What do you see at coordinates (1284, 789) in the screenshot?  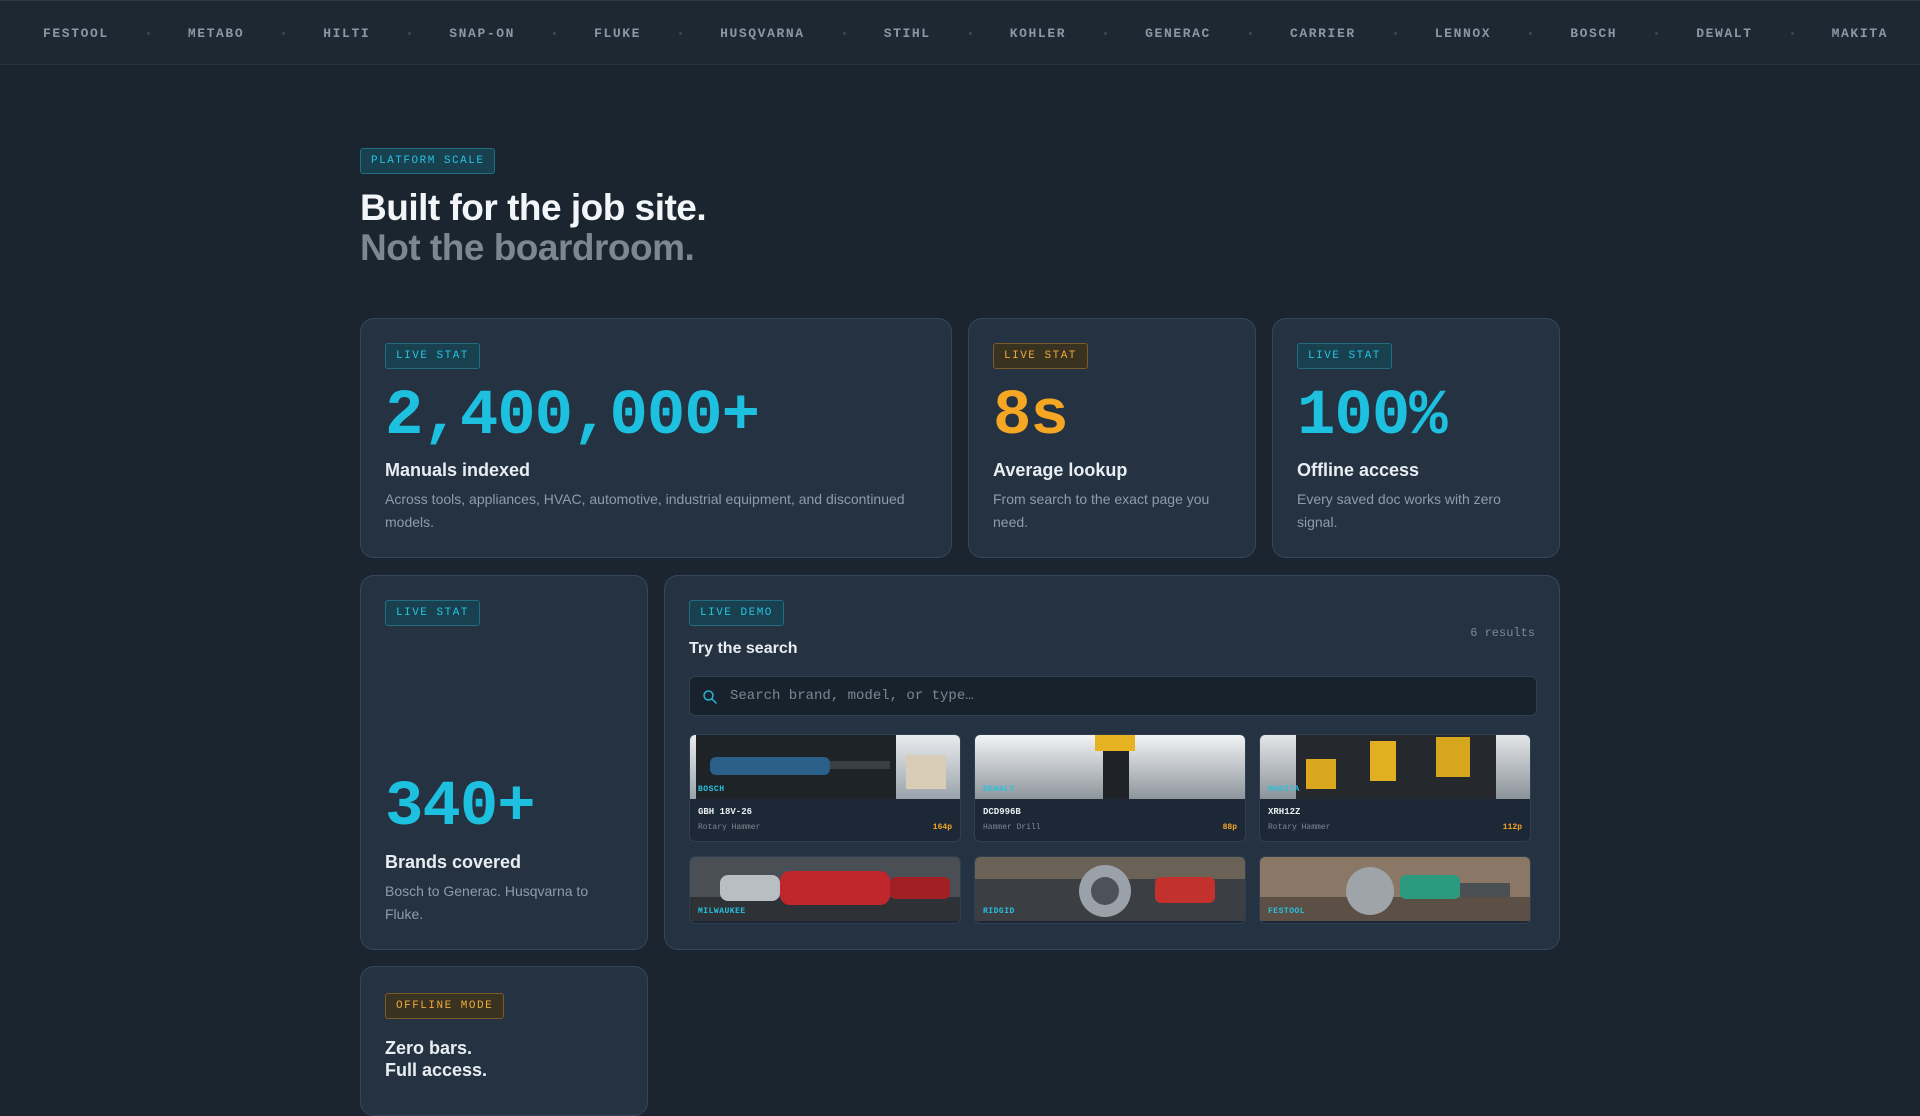 I see `result-brand: MAKITA` at bounding box center [1284, 789].